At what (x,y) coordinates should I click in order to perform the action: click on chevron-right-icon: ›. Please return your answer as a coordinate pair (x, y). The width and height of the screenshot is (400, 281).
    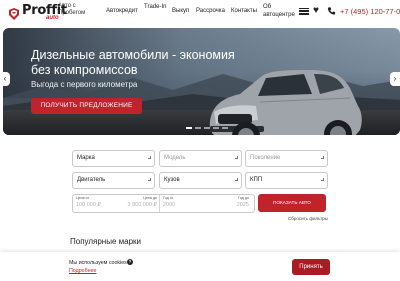
    Looking at the image, I should click on (395, 79).